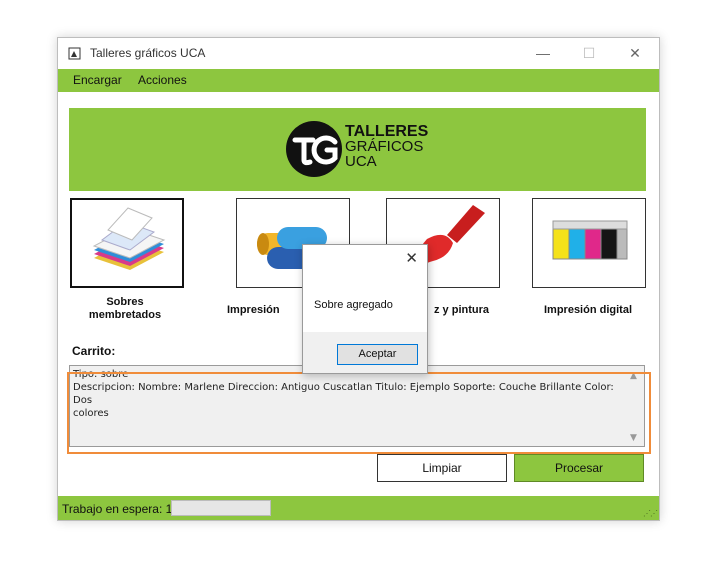 The height and width of the screenshot is (565, 703). I want to click on scroll-down-icon: ▼, so click(633, 438).